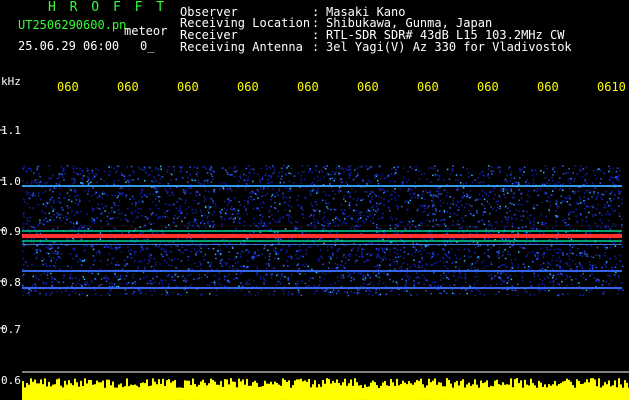 This screenshot has height=400, width=629. I want to click on freq-tick-label: 0.8, so click(11, 282).